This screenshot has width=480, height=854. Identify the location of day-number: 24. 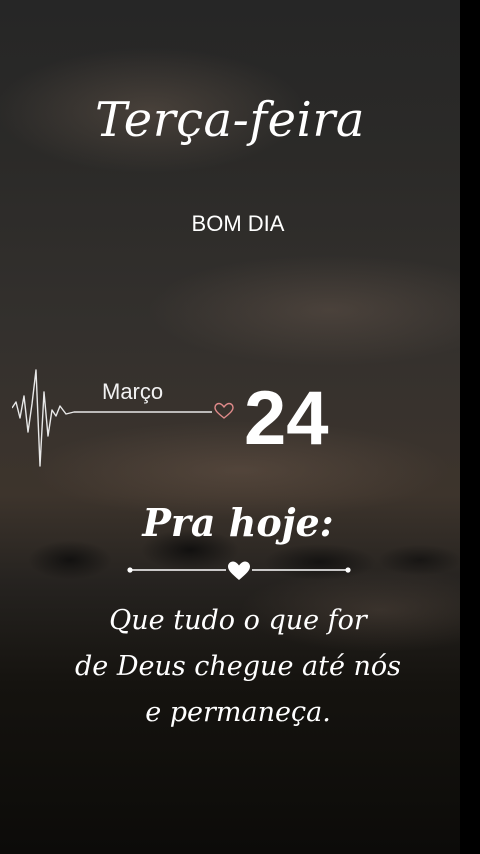
(286, 418).